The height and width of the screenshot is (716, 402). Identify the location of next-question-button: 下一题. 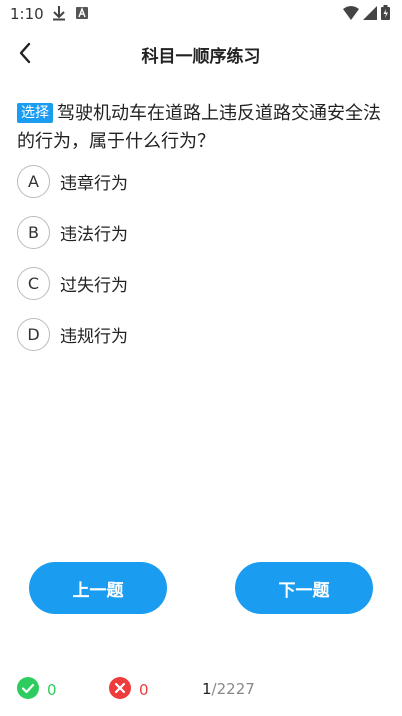
(304, 588).